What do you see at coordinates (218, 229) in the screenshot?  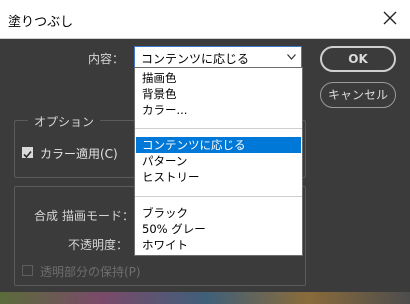 I see `dropdown-option: 50% グレー` at bounding box center [218, 229].